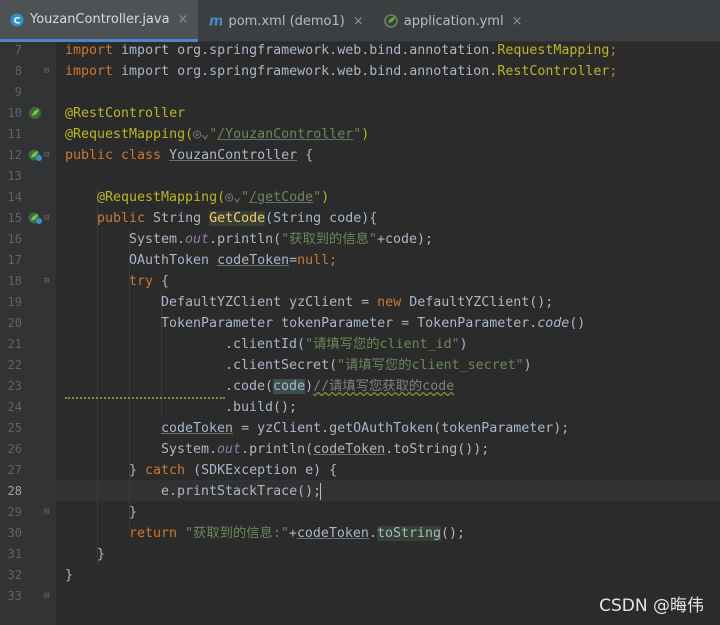  Describe the element at coordinates (14, 218) in the screenshot. I see `line-number: 15` at that location.